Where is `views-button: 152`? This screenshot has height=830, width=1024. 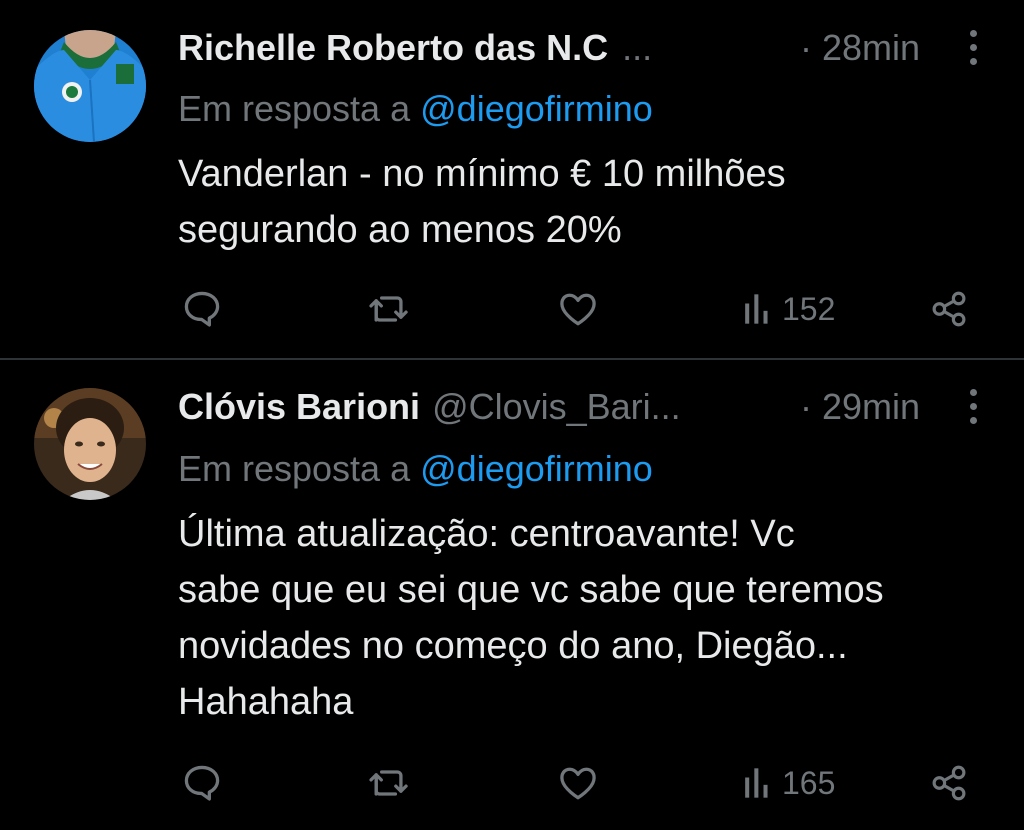 views-button: 152 is located at coordinates (787, 309).